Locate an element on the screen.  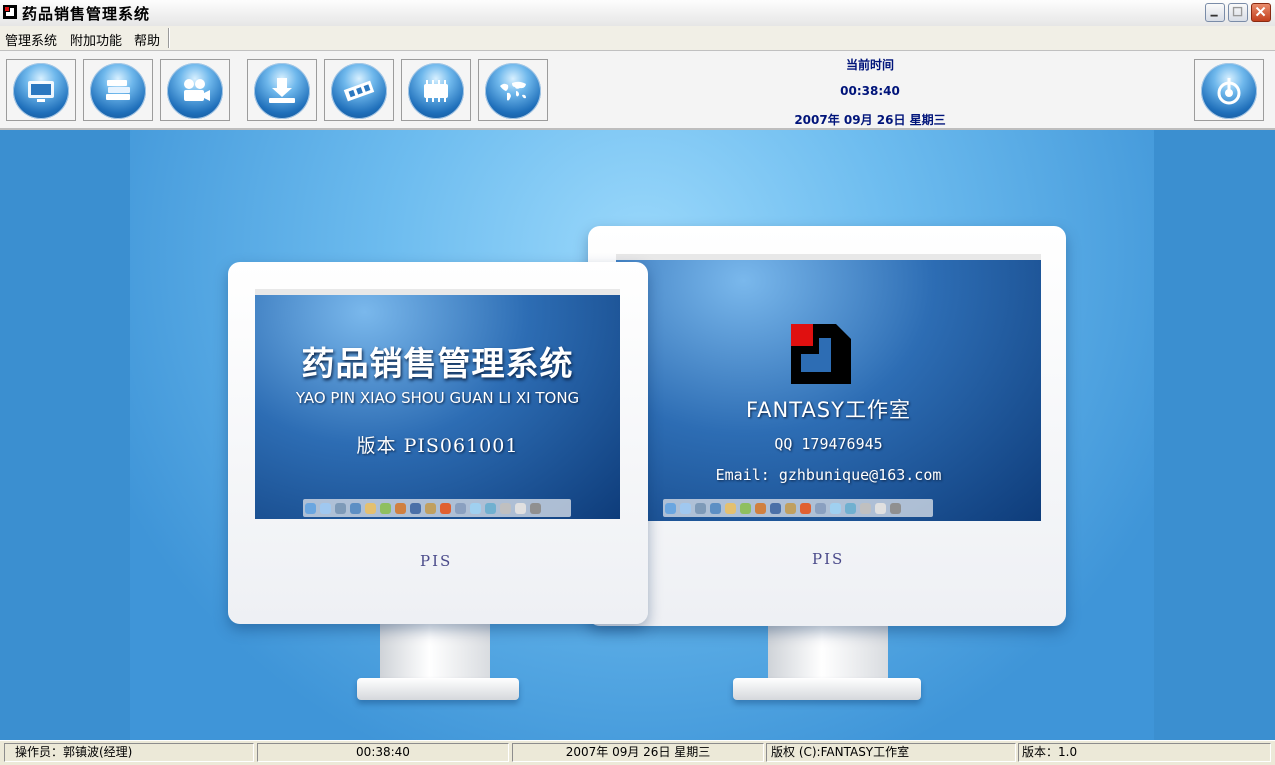
status-date: 2007年 09月 26日 星期三 is located at coordinates (638, 752).